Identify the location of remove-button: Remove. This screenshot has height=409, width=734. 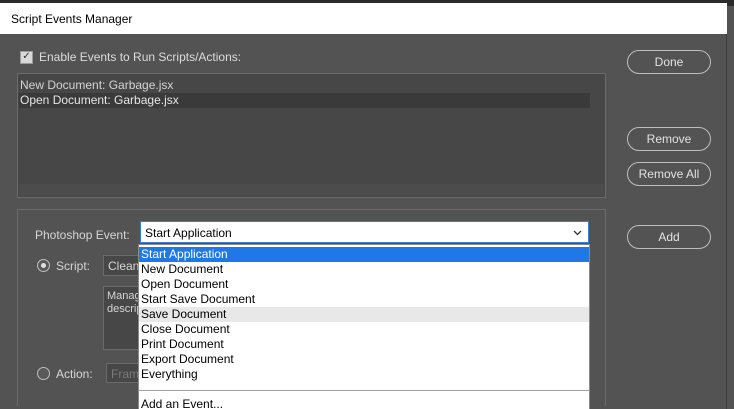
(669, 139).